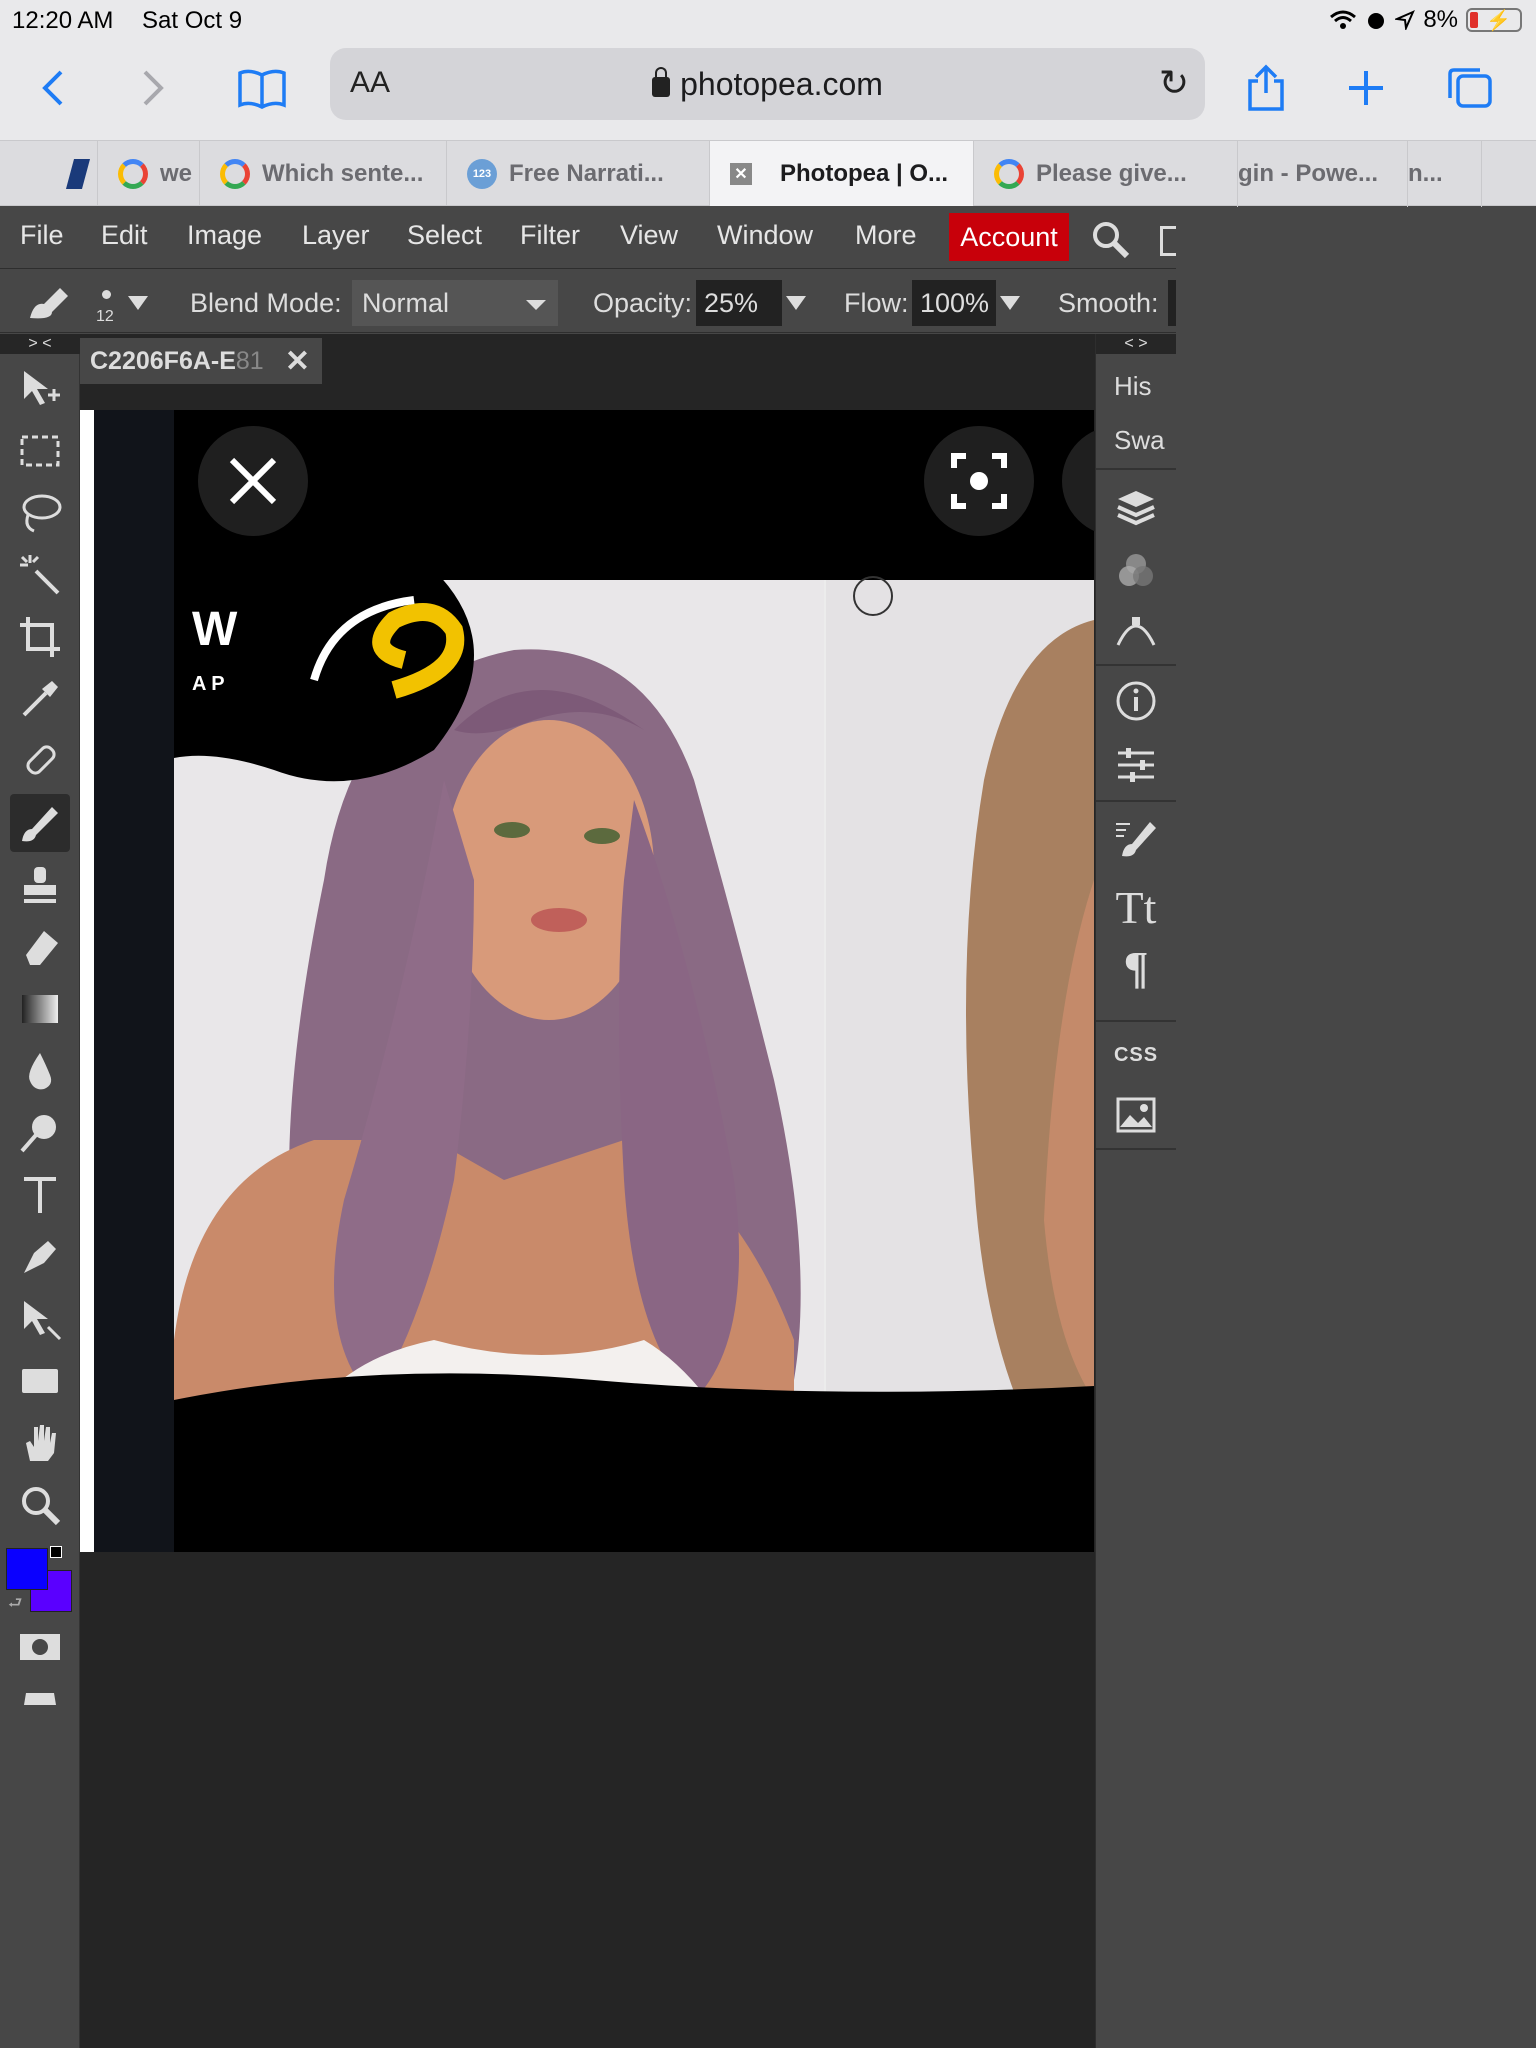 The image size is (1536, 2048). I want to click on flow-input: 100%, so click(954, 303).